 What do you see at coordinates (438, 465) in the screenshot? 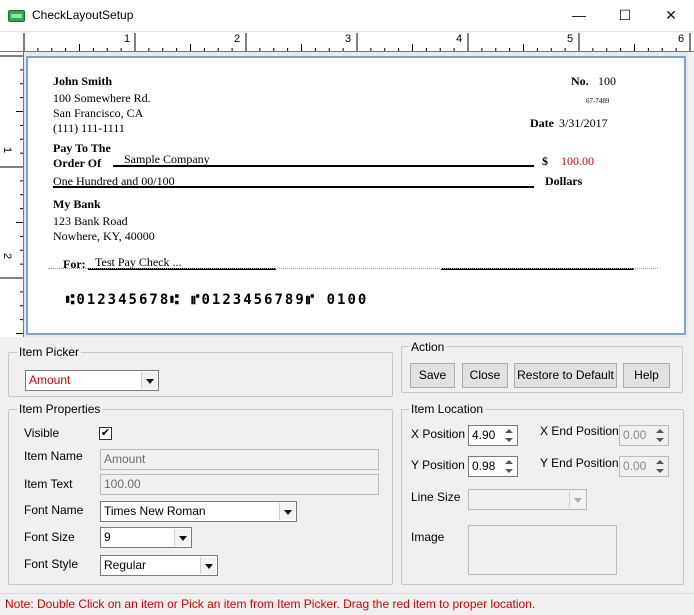
I see `y-position-label: Y Position` at bounding box center [438, 465].